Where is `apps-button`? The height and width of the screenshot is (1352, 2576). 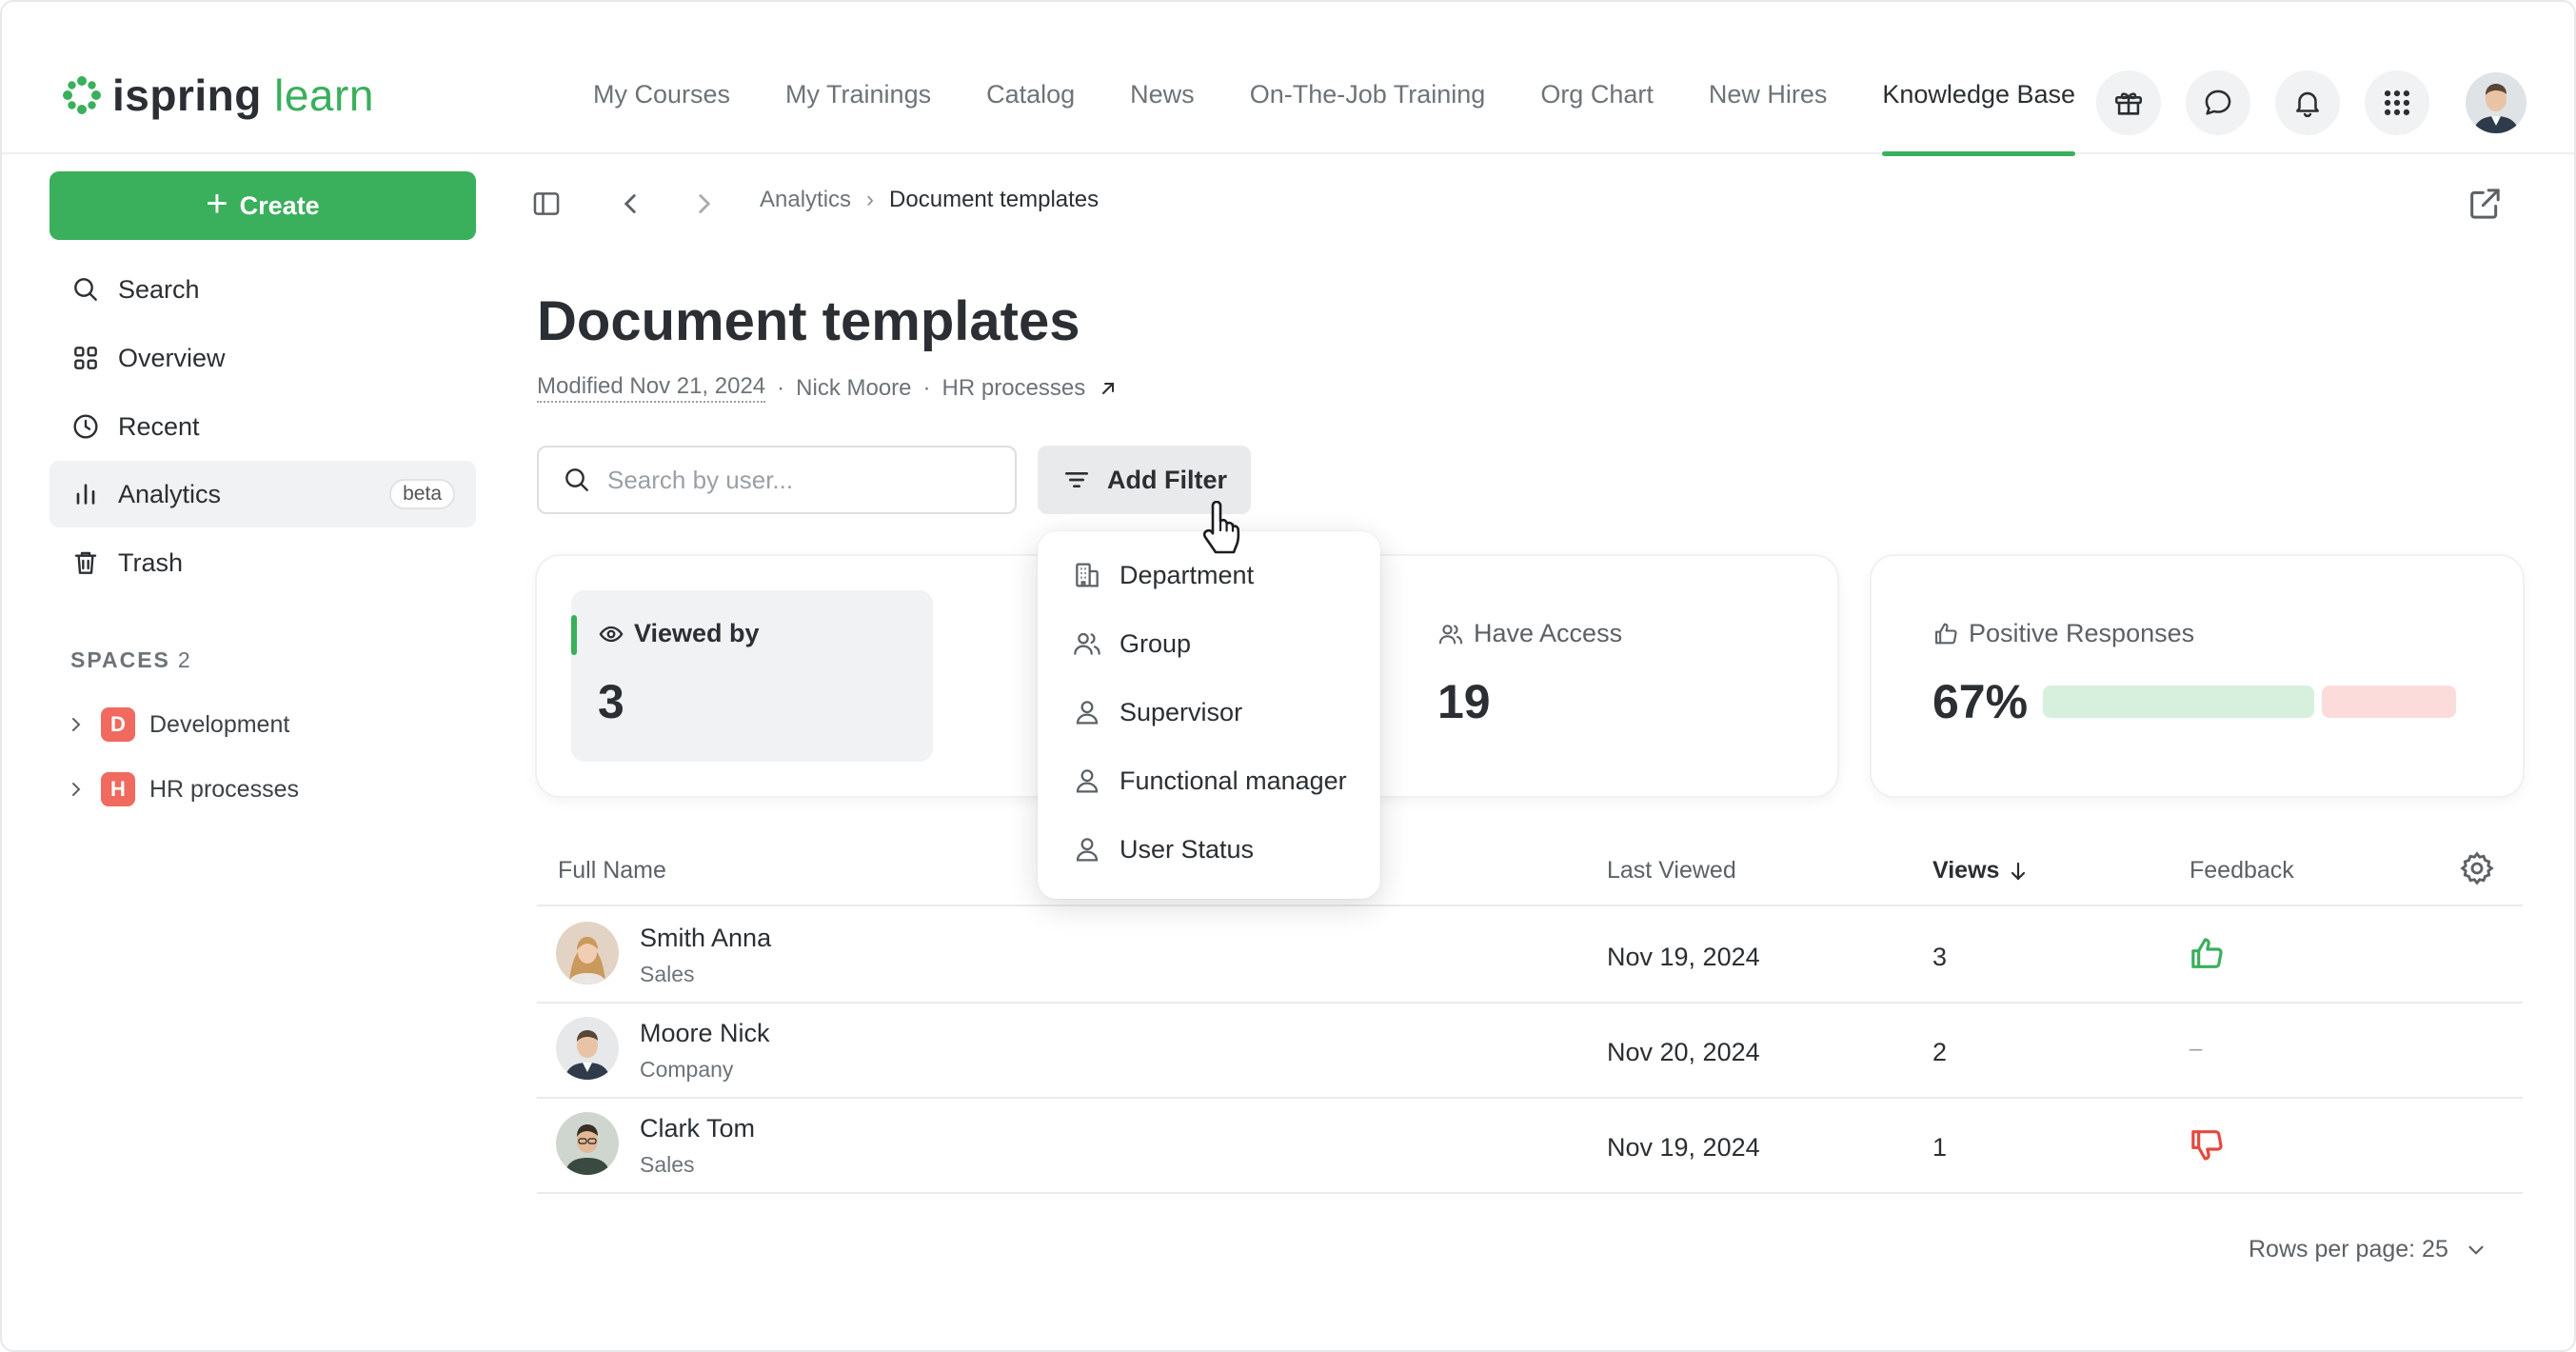 apps-button is located at coordinates (2397, 102).